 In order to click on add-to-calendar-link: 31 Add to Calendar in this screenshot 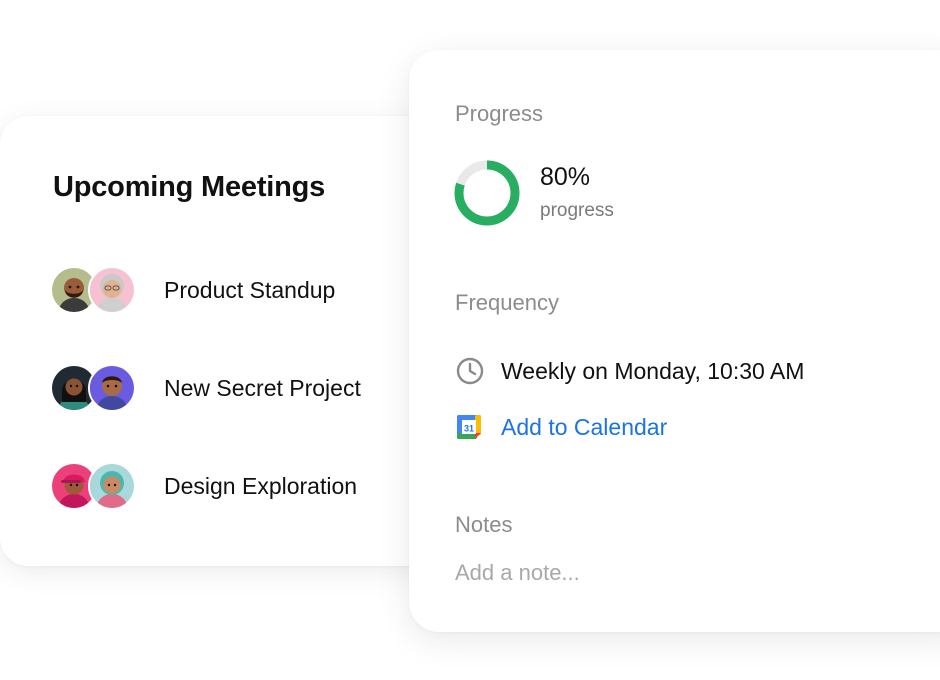, I will do `click(561, 427)`.